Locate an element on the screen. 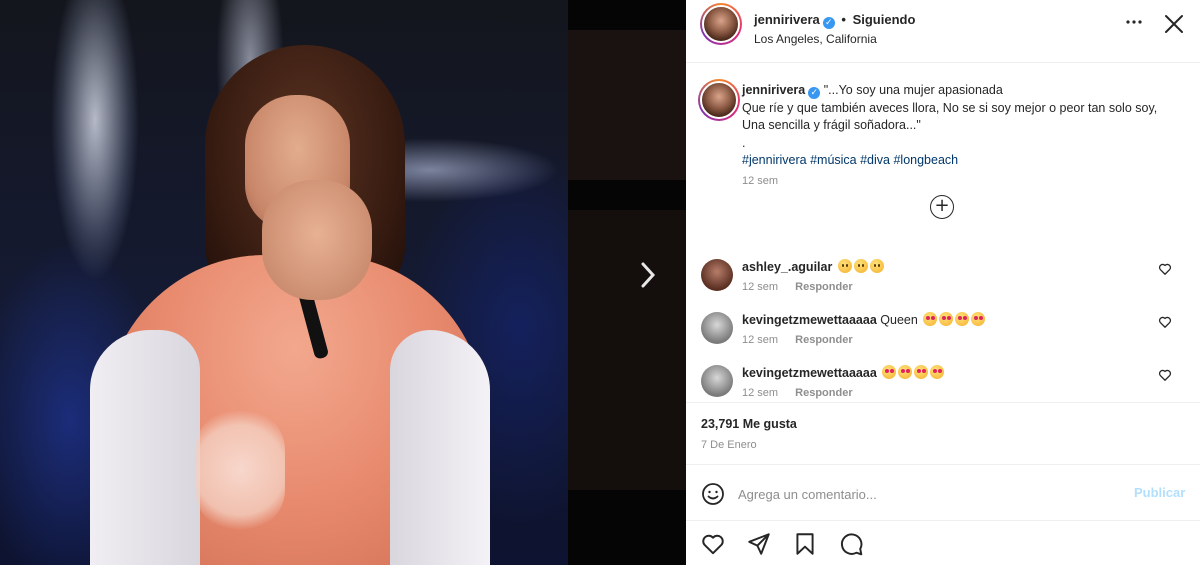 Image resolution: width=1200 pixels, height=565 pixels. send-icon is located at coordinates (759, 544).